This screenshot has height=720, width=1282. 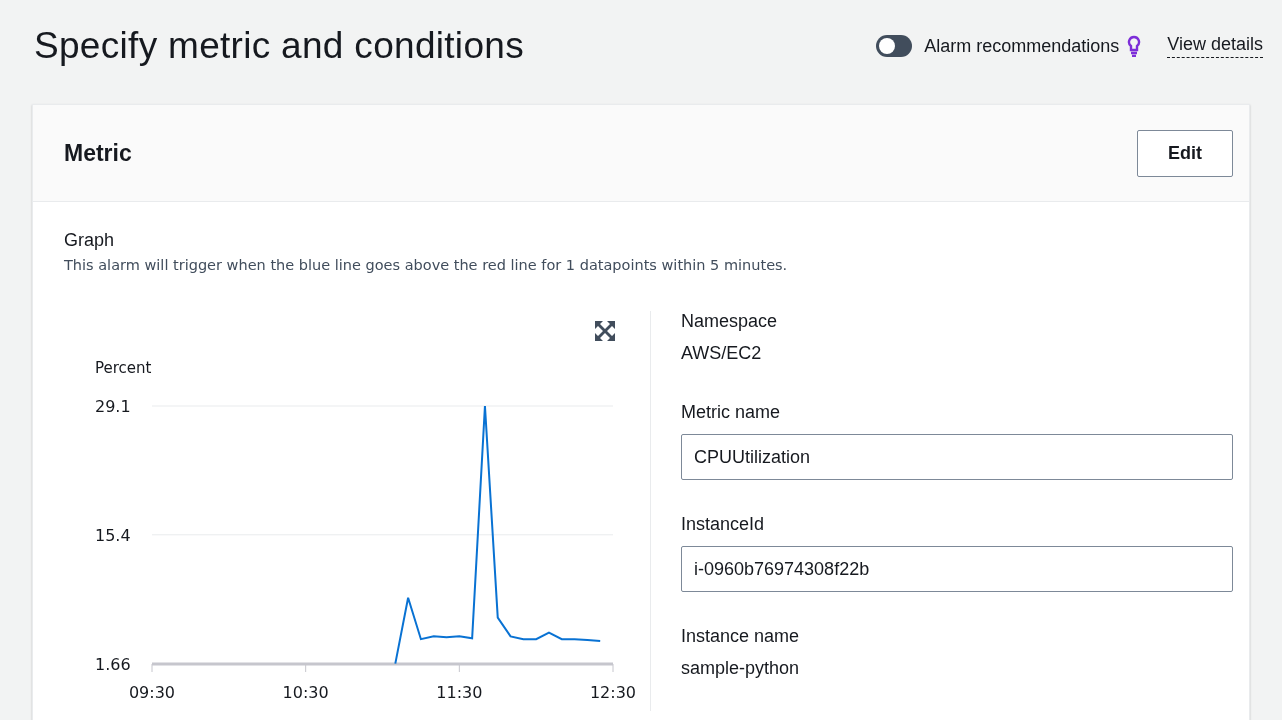 What do you see at coordinates (113, 664) in the screenshot?
I see `y-tick-label: 1.66` at bounding box center [113, 664].